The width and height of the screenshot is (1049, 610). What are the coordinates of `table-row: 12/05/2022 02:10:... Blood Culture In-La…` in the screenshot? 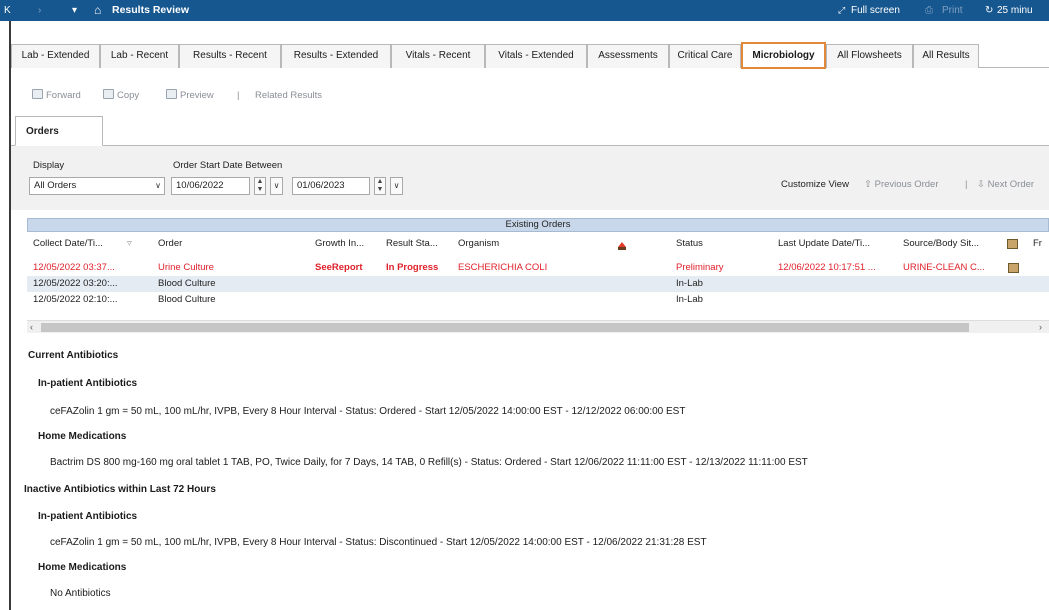 It's located at (538, 300).